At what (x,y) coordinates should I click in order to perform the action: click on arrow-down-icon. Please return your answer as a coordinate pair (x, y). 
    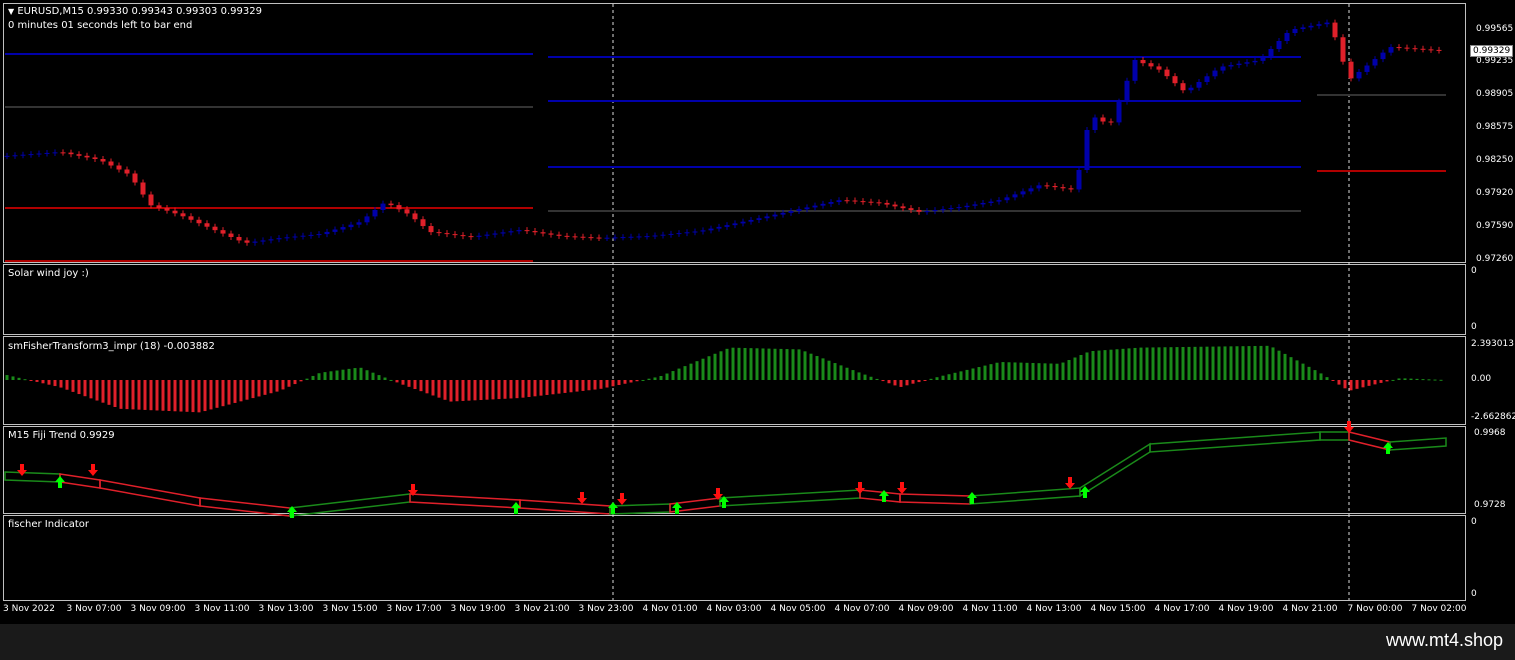
    Looking at the image, I should click on (22, 470).